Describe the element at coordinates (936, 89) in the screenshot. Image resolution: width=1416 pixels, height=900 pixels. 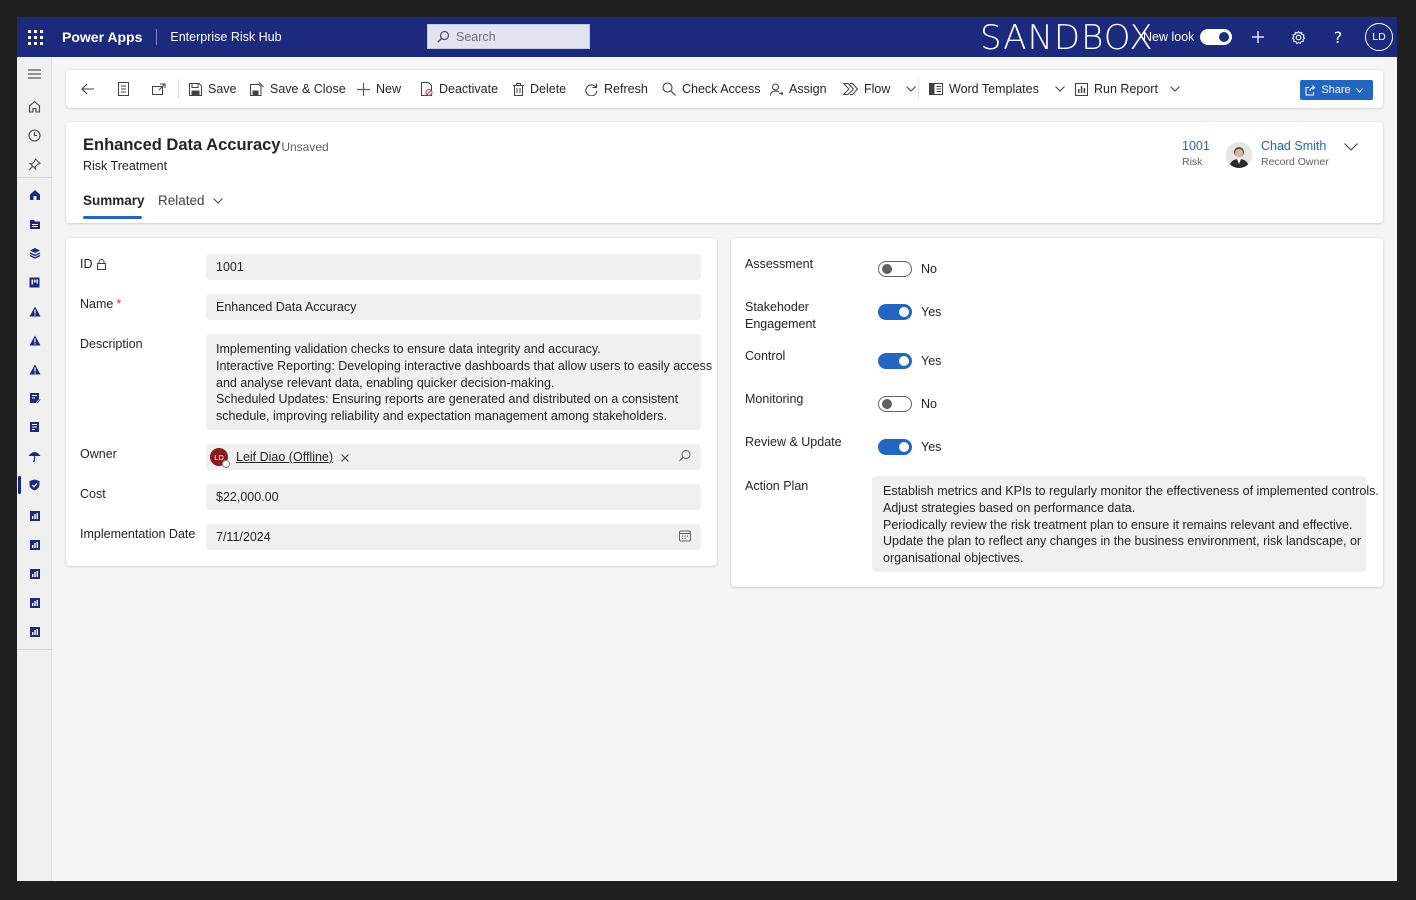
I see `word-template-icon` at that location.